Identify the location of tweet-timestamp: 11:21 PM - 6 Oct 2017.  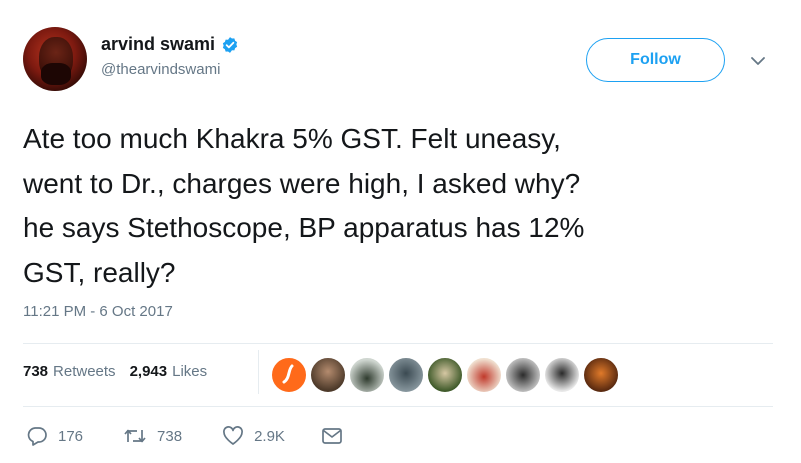
(98, 311).